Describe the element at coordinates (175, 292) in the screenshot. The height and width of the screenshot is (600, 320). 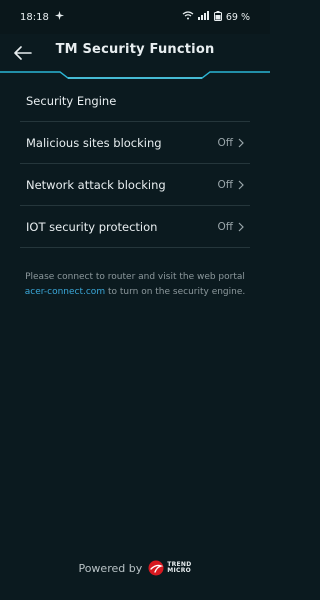
I see `note-text-end: to turn on the security engine.` at that location.